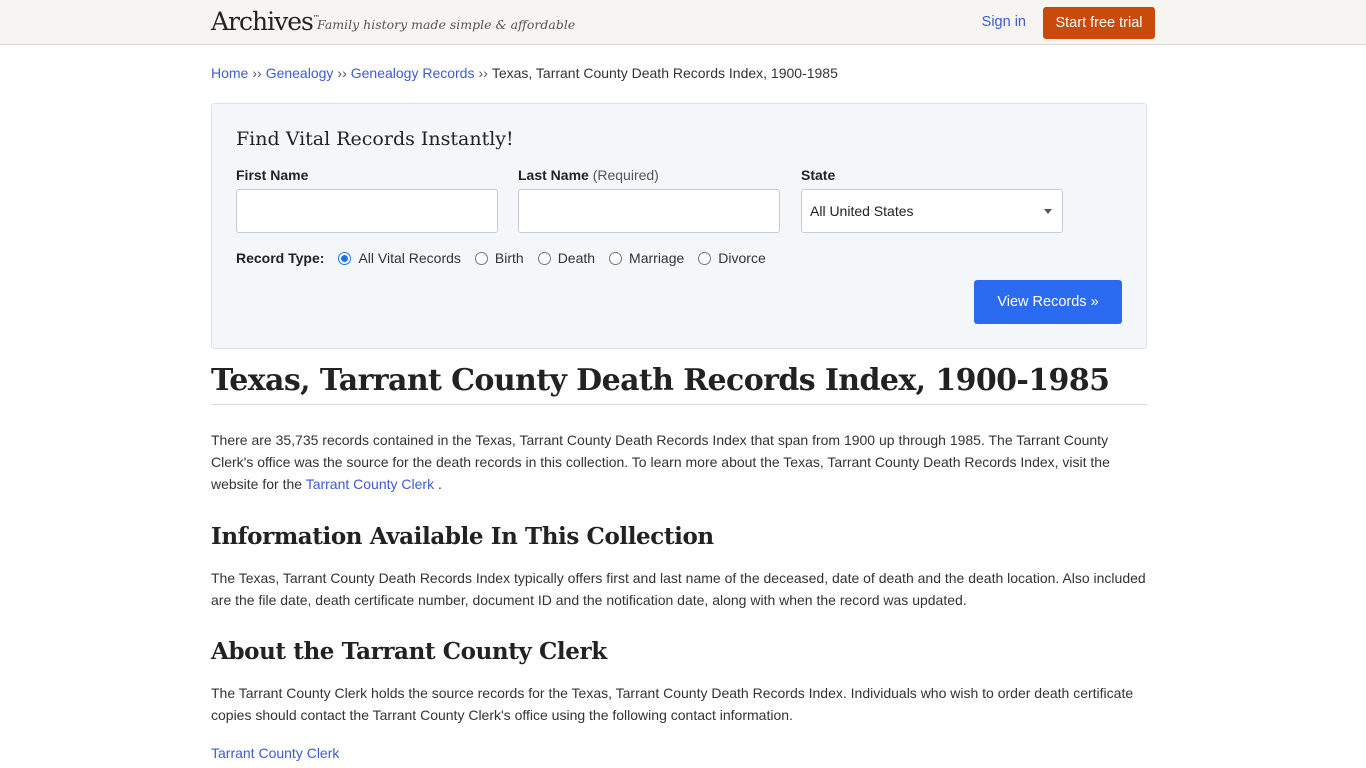  What do you see at coordinates (862, 211) in the screenshot?
I see `state-selected-value: All United States` at bounding box center [862, 211].